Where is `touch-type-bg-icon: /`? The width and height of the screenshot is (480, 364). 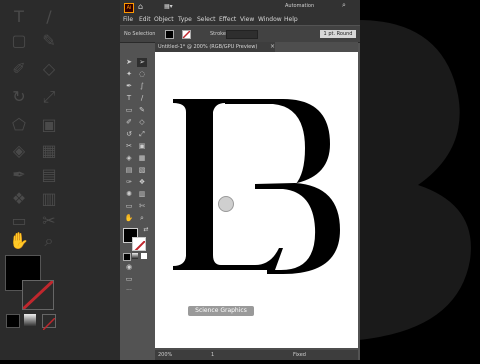
touch-type-bg-icon: / is located at coordinates (49, 16).